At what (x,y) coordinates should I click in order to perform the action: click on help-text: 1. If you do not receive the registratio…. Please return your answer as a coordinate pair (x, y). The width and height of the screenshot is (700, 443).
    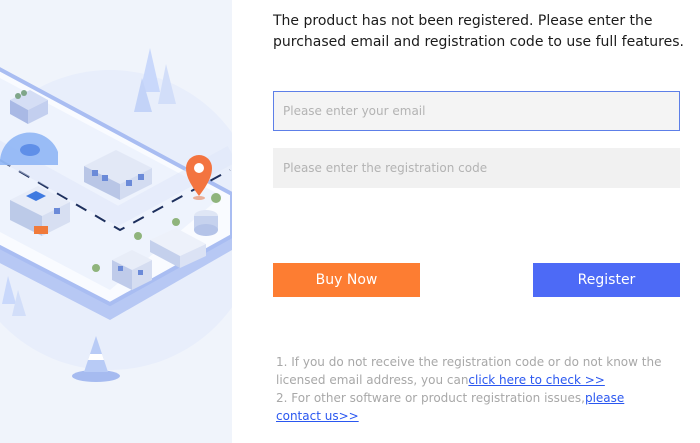
    Looking at the image, I should click on (473, 389).